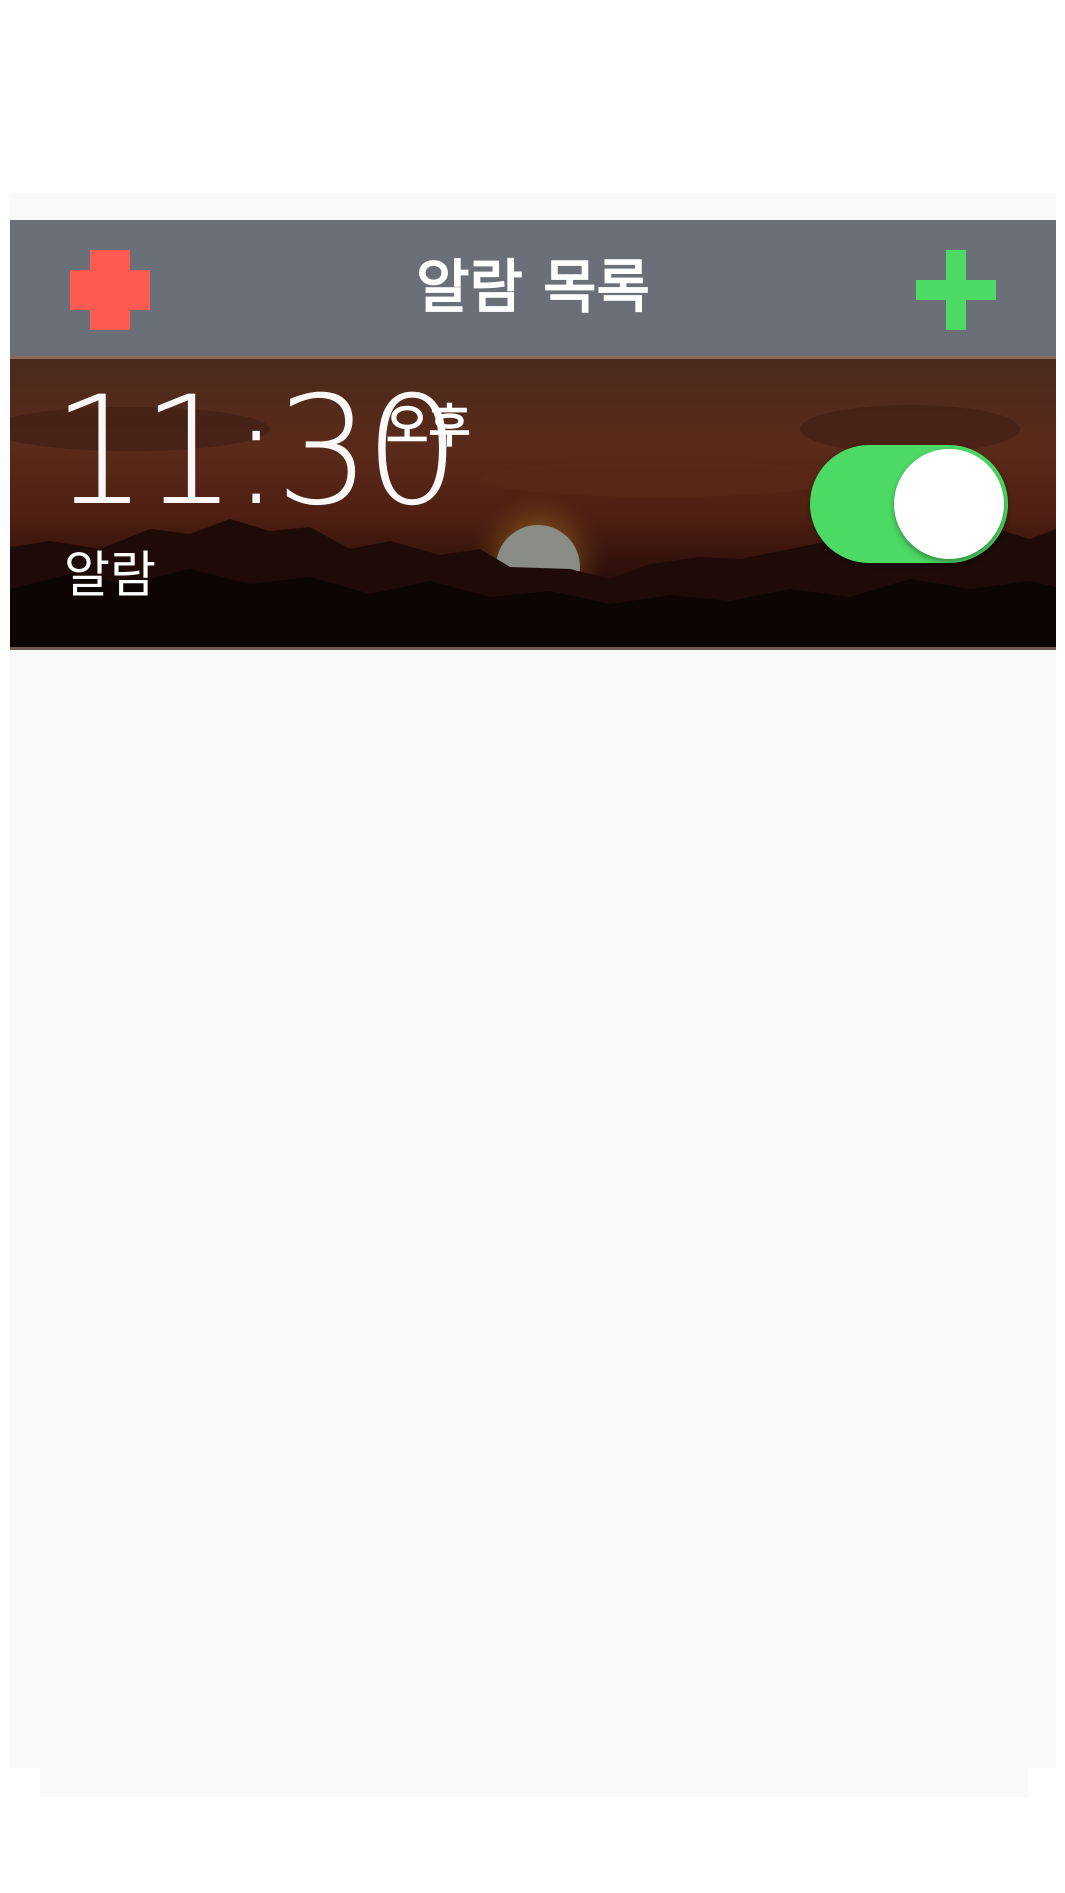  I want to click on alarm-enabled-toggle, so click(909, 504).